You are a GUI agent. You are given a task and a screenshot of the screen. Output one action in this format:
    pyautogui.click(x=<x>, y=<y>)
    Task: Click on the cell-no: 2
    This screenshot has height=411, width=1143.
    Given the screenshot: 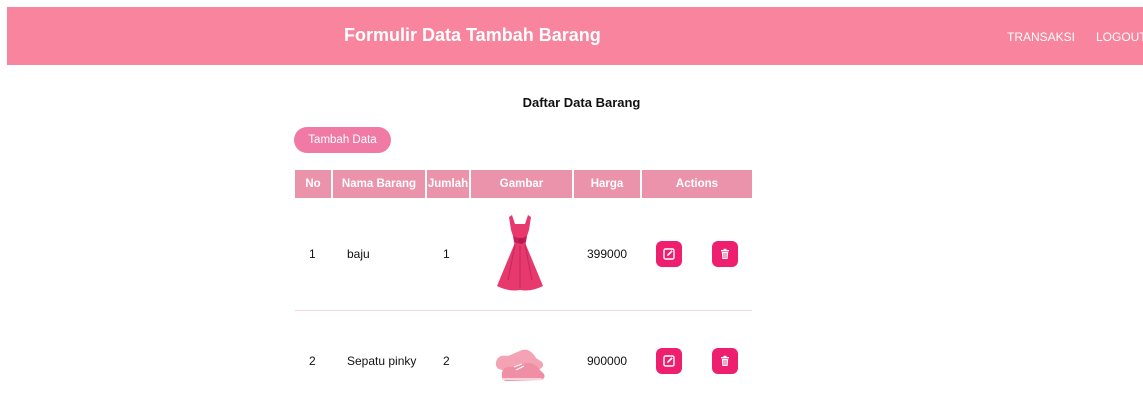 What is the action you would take?
    pyautogui.click(x=312, y=361)
    